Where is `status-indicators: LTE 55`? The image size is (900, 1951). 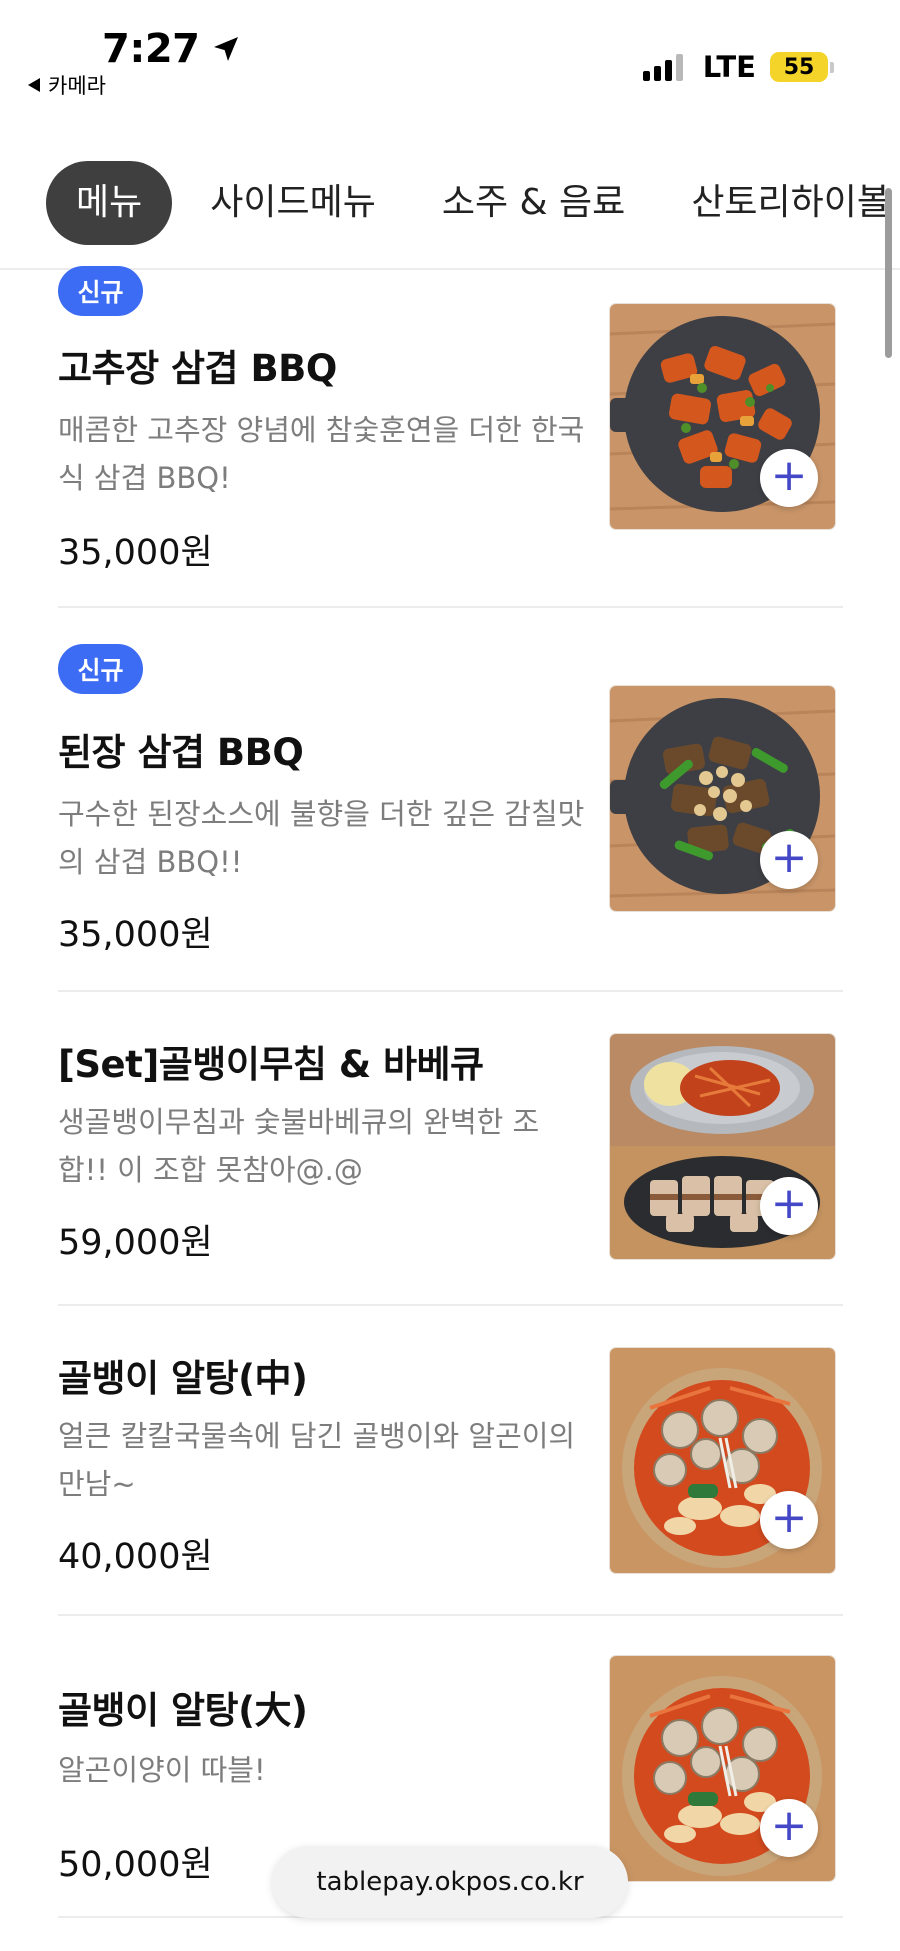
status-indicators: LTE 55 is located at coordinates (736, 67).